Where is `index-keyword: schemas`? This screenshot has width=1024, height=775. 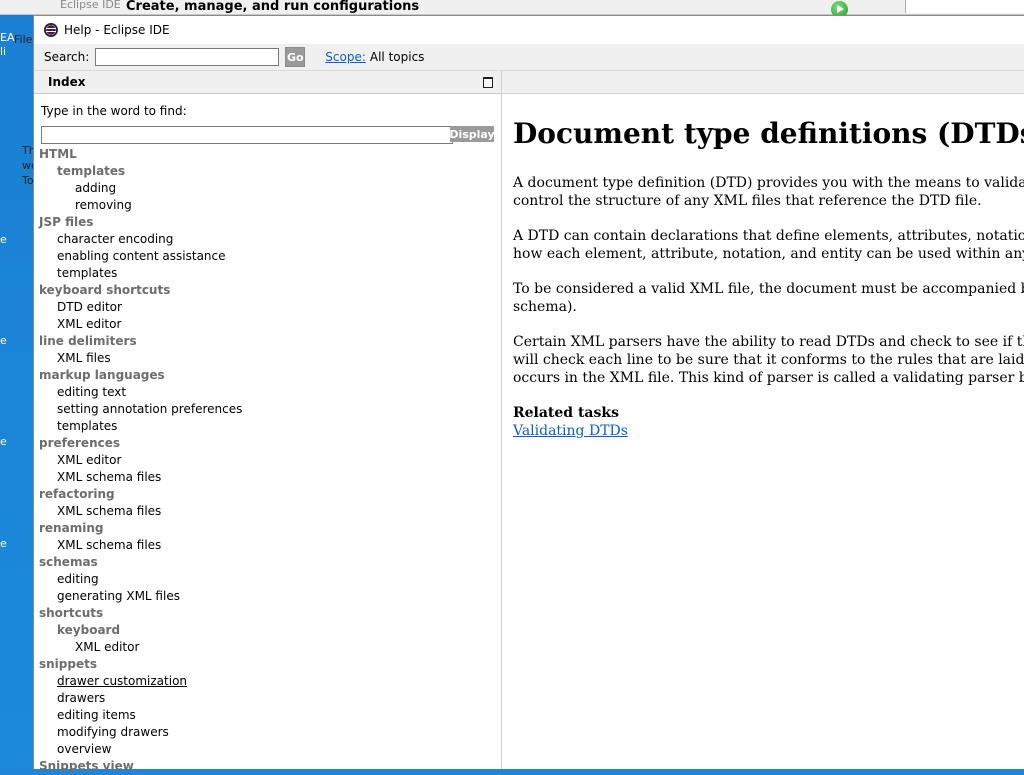 index-keyword: schemas is located at coordinates (270, 562).